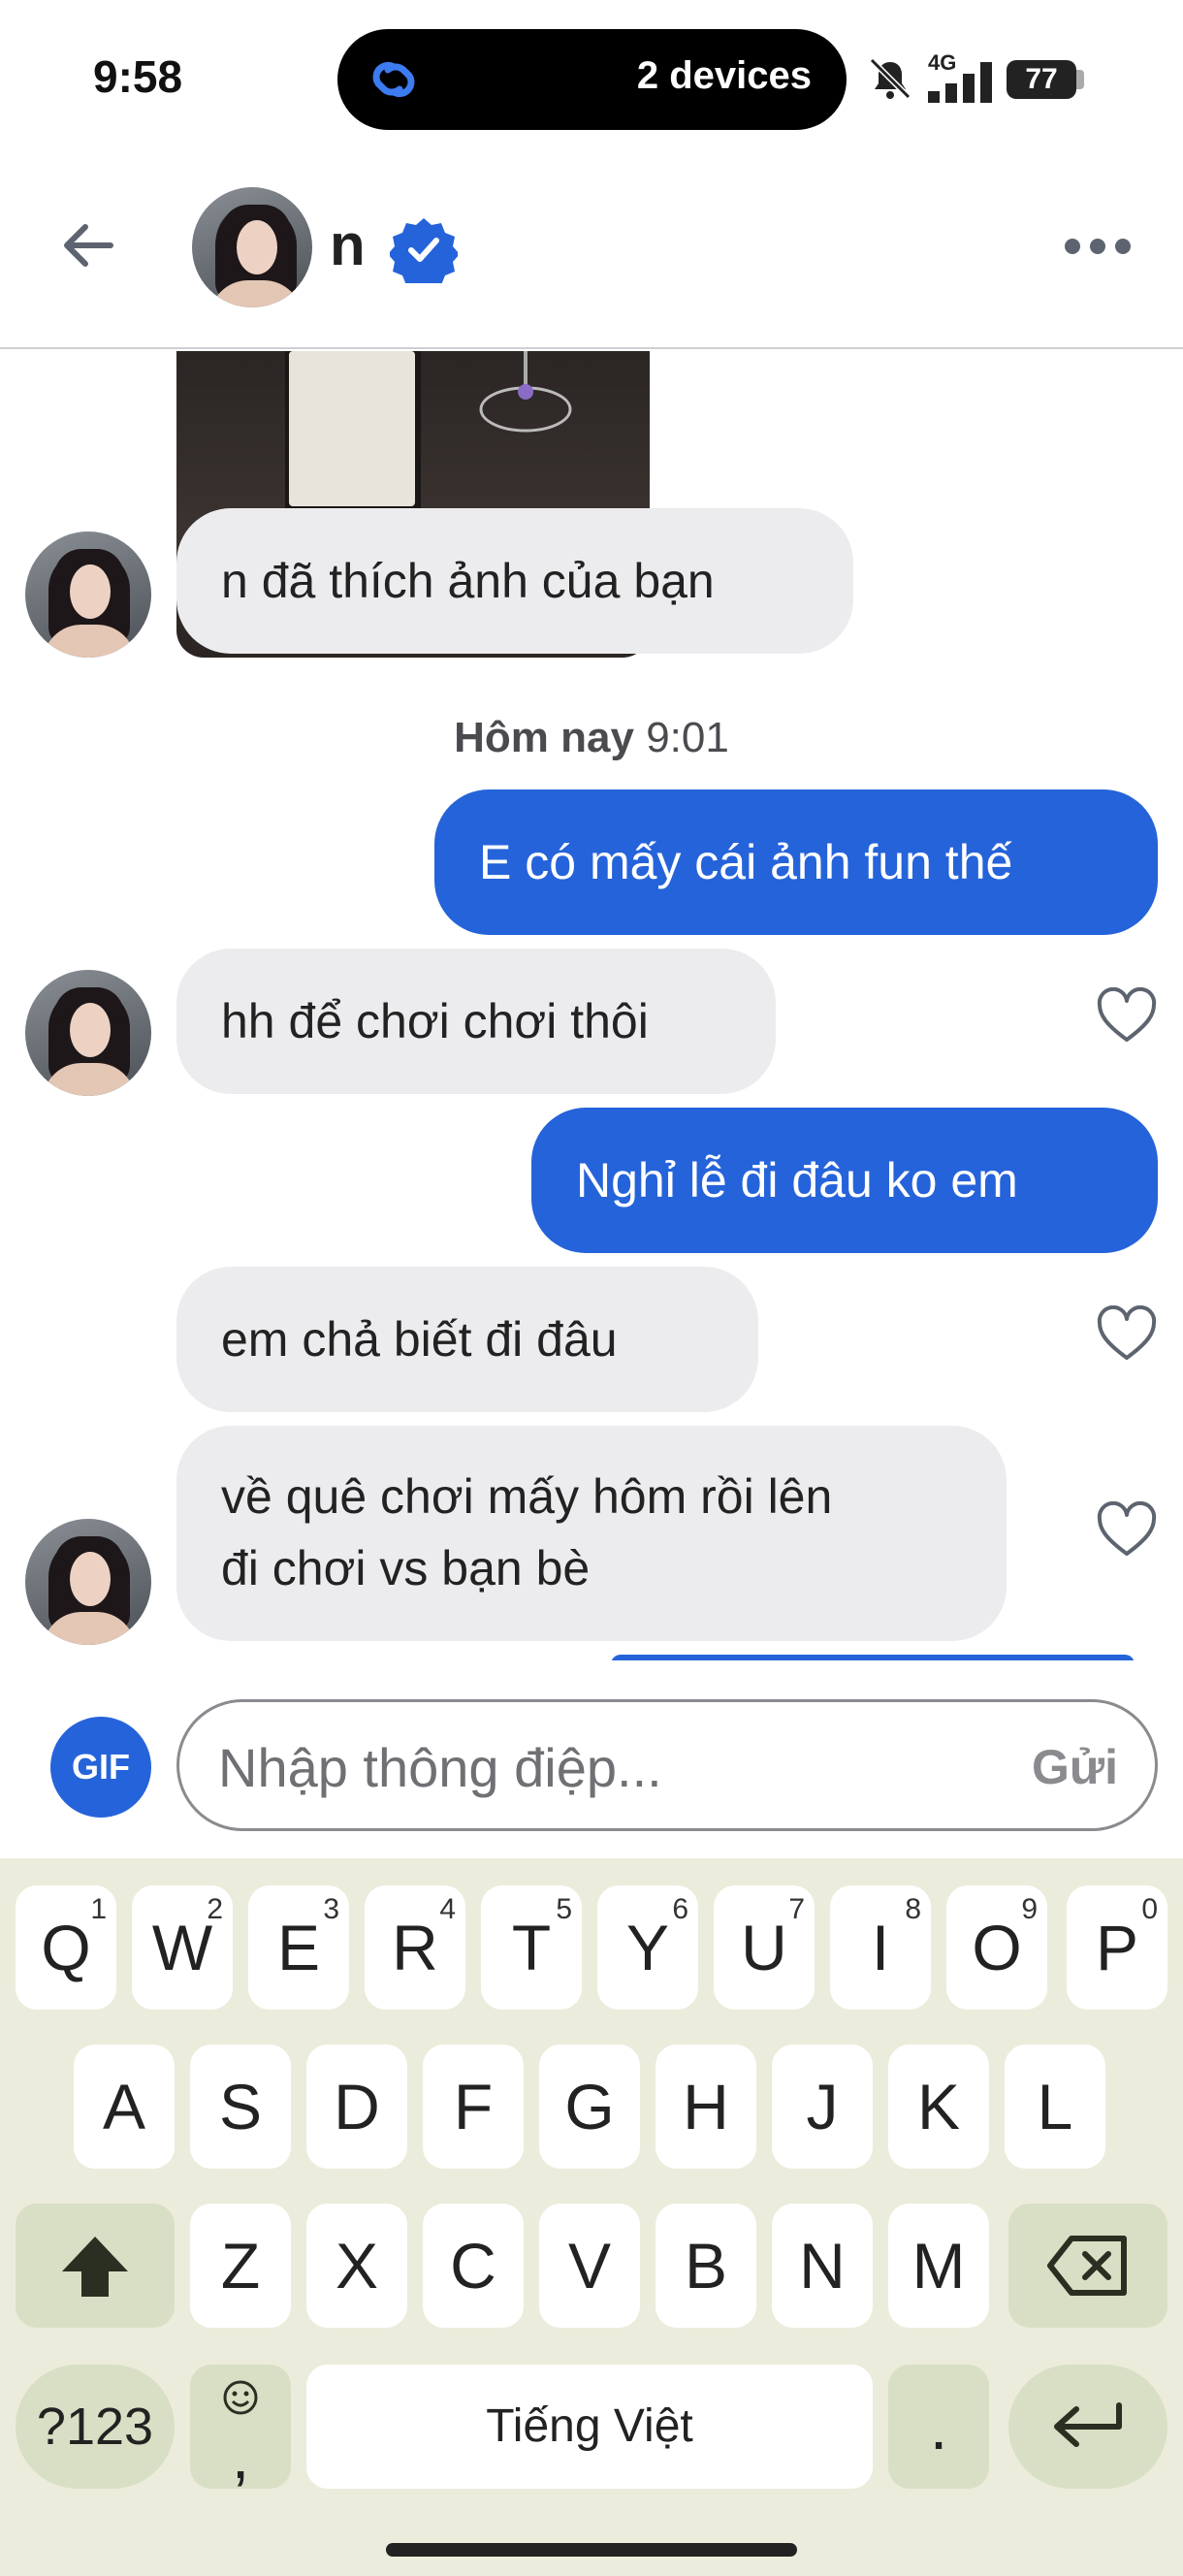 Image resolution: width=1183 pixels, height=2576 pixels. I want to click on message-input-box: Gửi, so click(667, 1765).